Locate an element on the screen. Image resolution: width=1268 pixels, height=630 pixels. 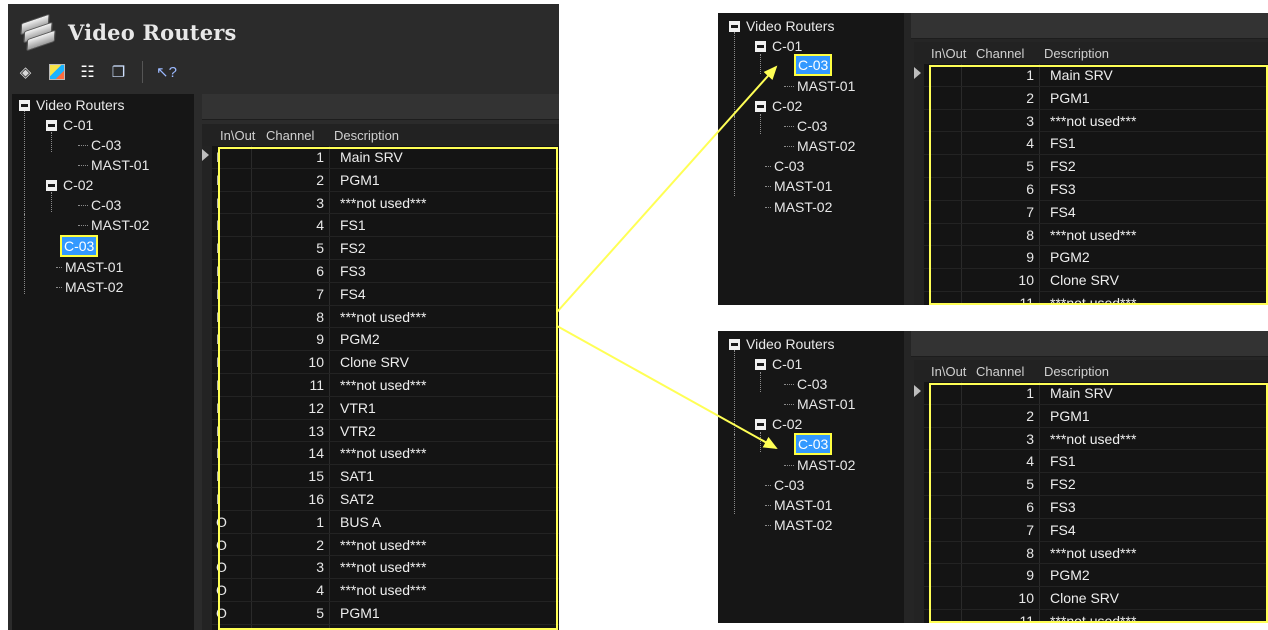
table-row: I 15 SAT1 is located at coordinates (380, 476).